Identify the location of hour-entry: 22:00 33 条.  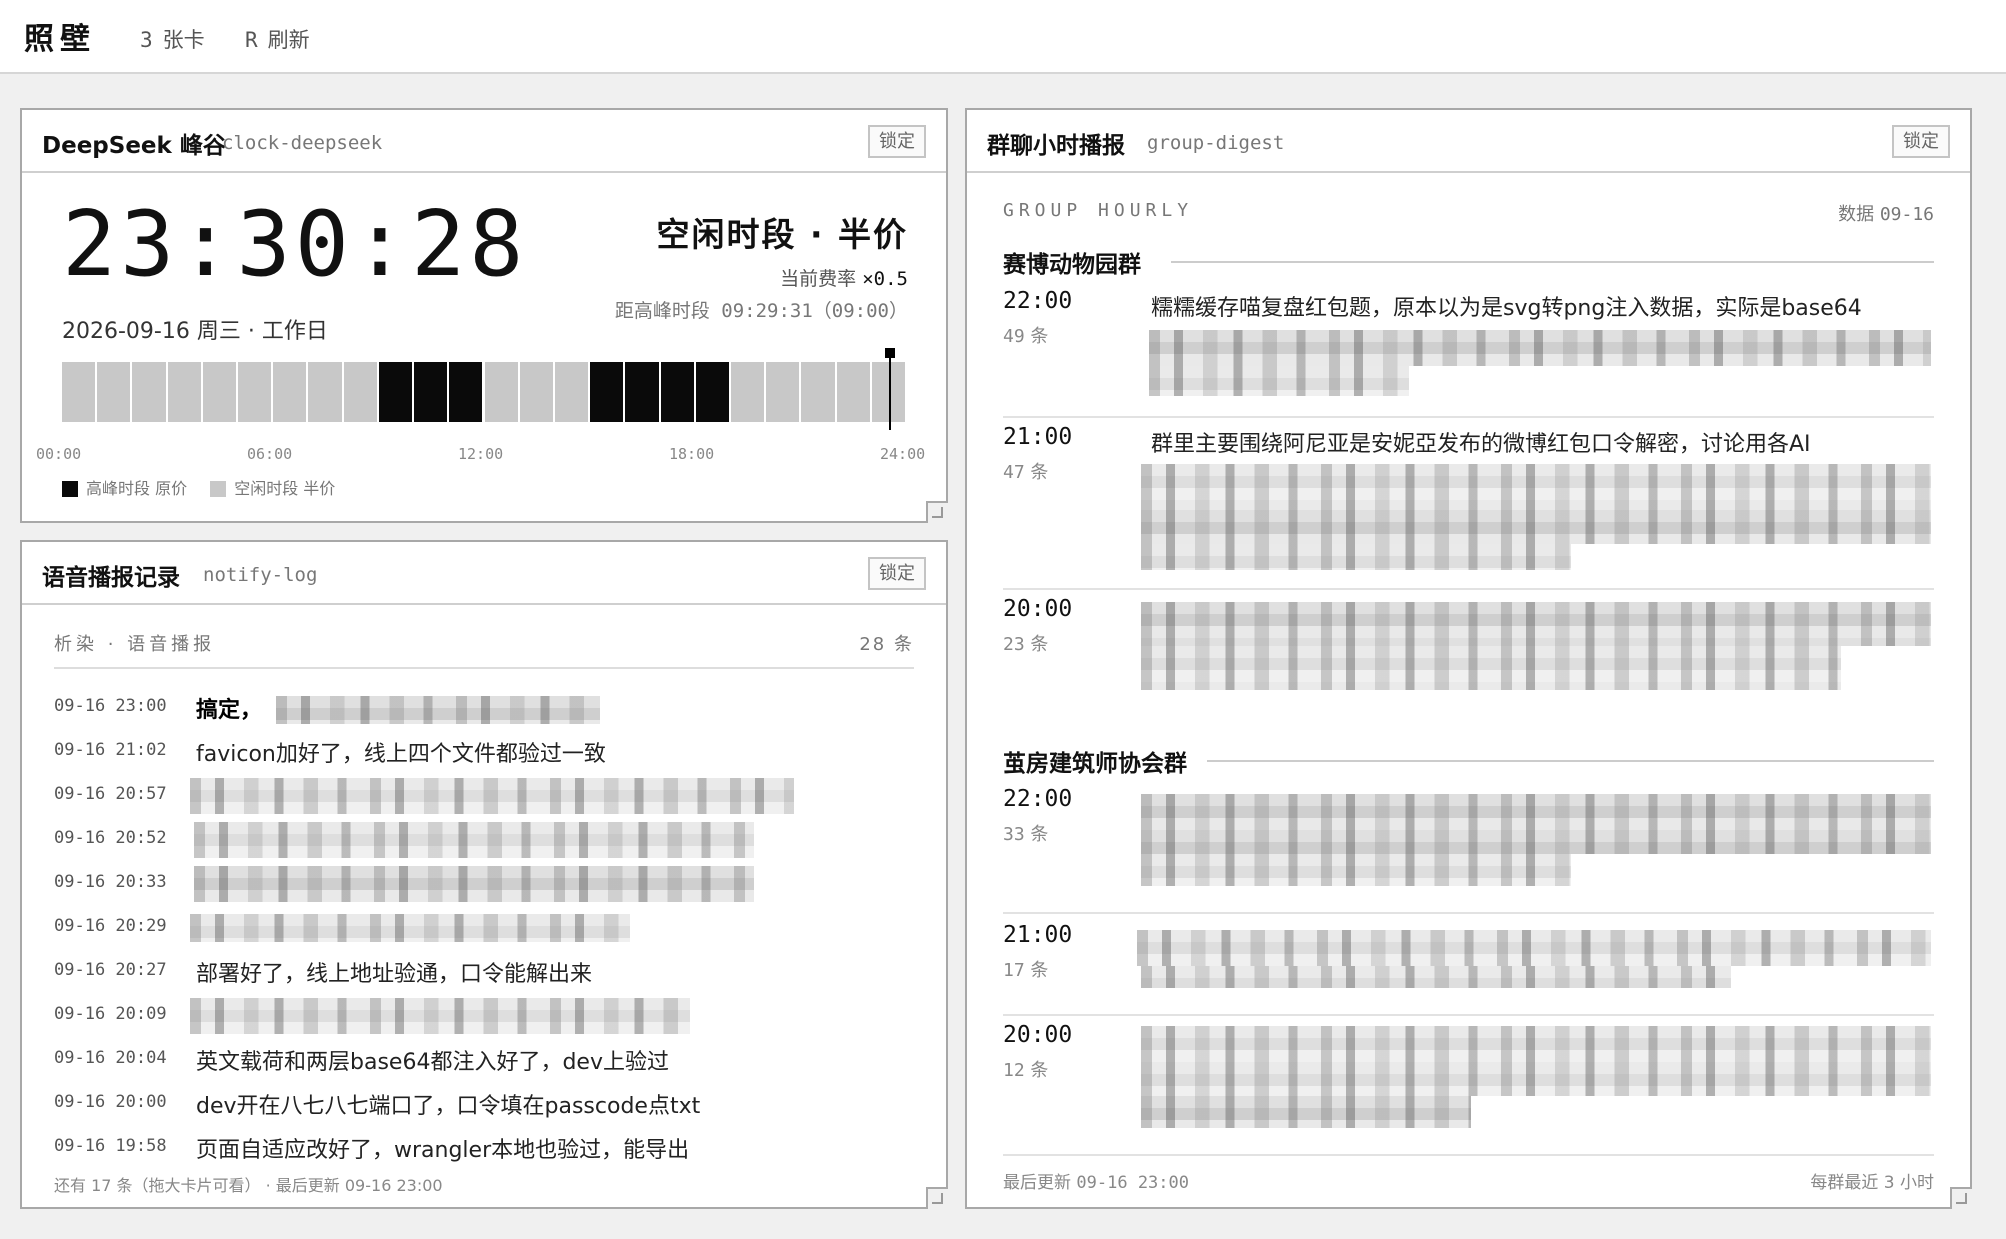
(1468, 851).